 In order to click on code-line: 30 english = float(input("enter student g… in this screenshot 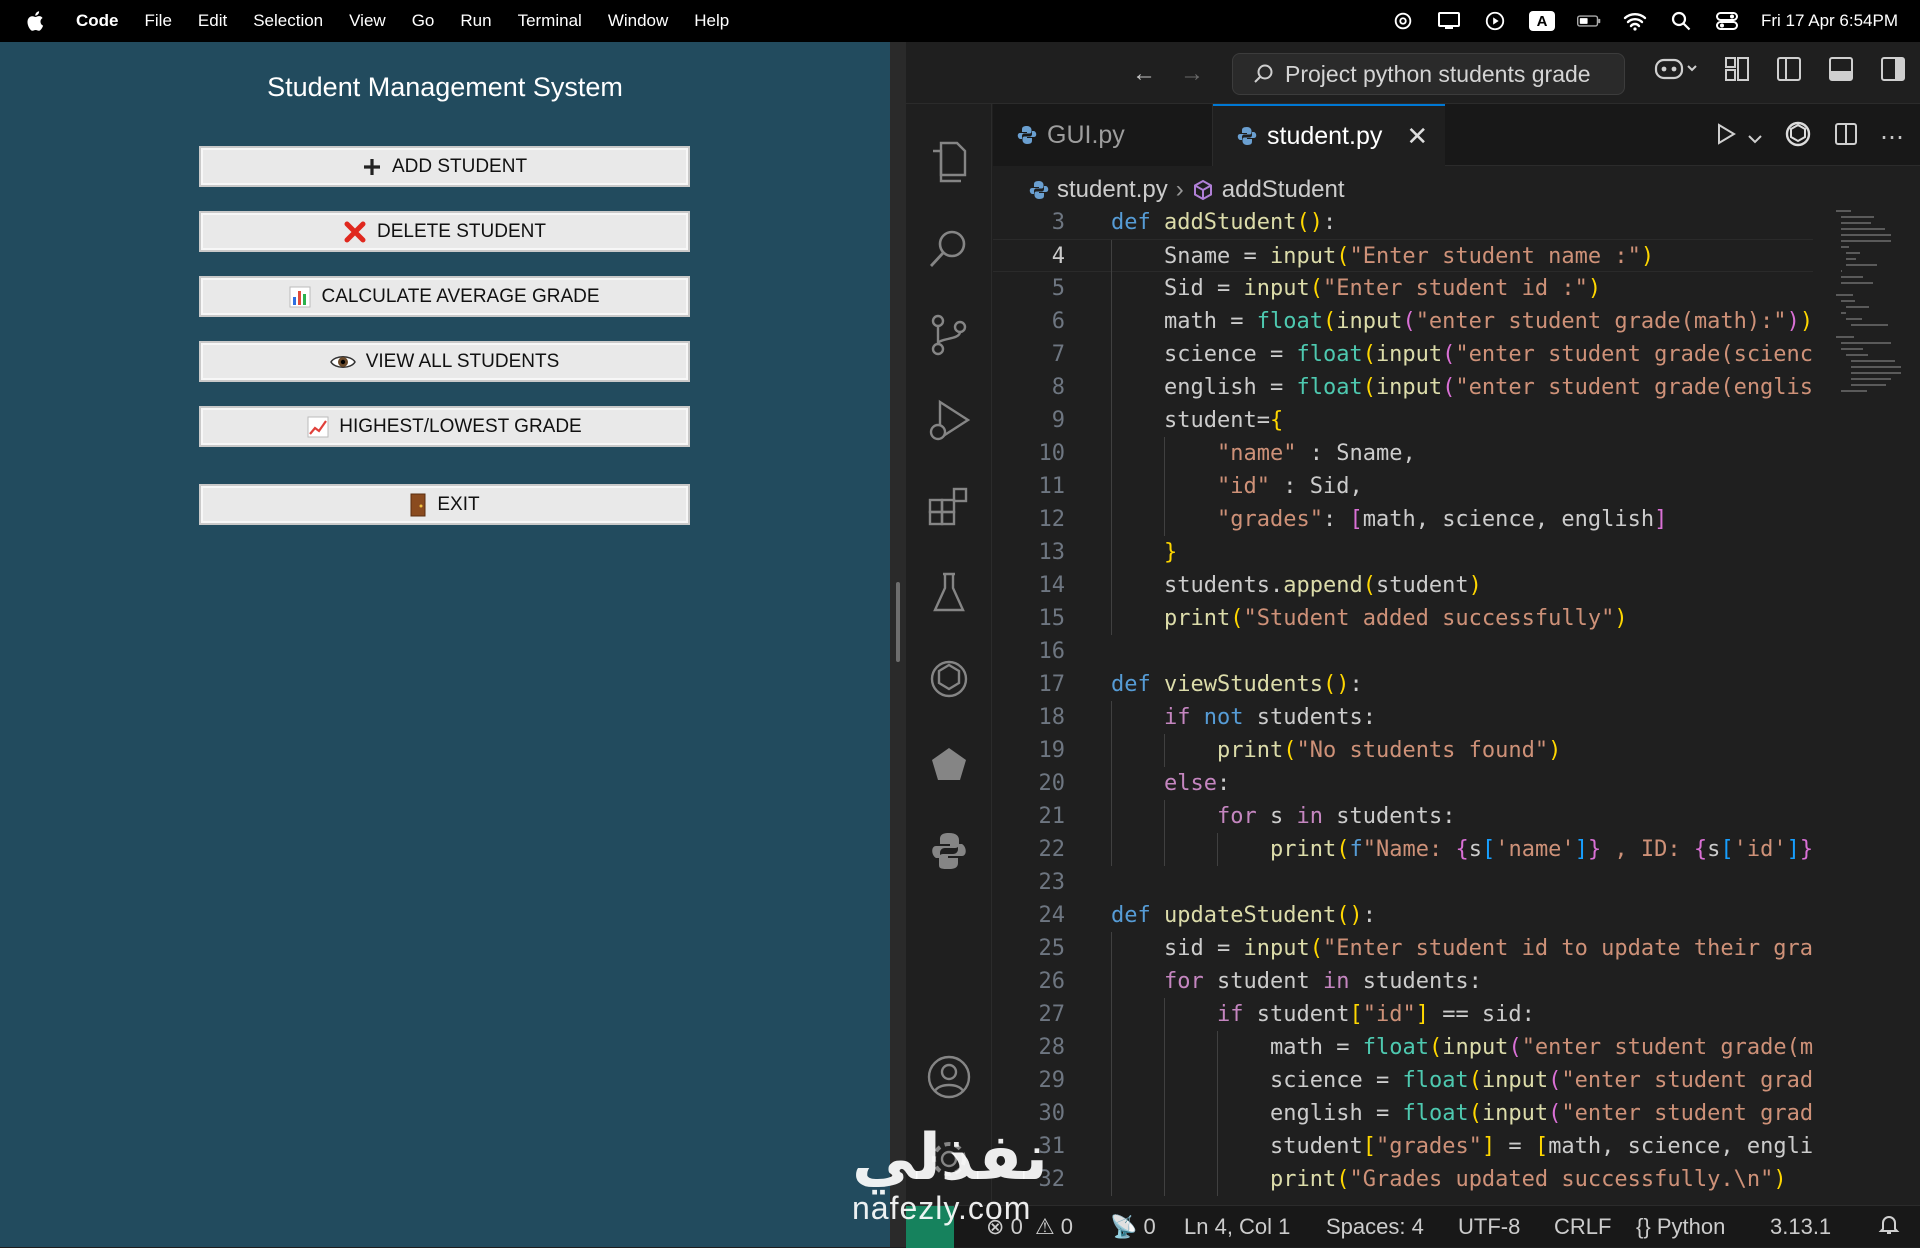, I will do `click(1403, 1113)`.